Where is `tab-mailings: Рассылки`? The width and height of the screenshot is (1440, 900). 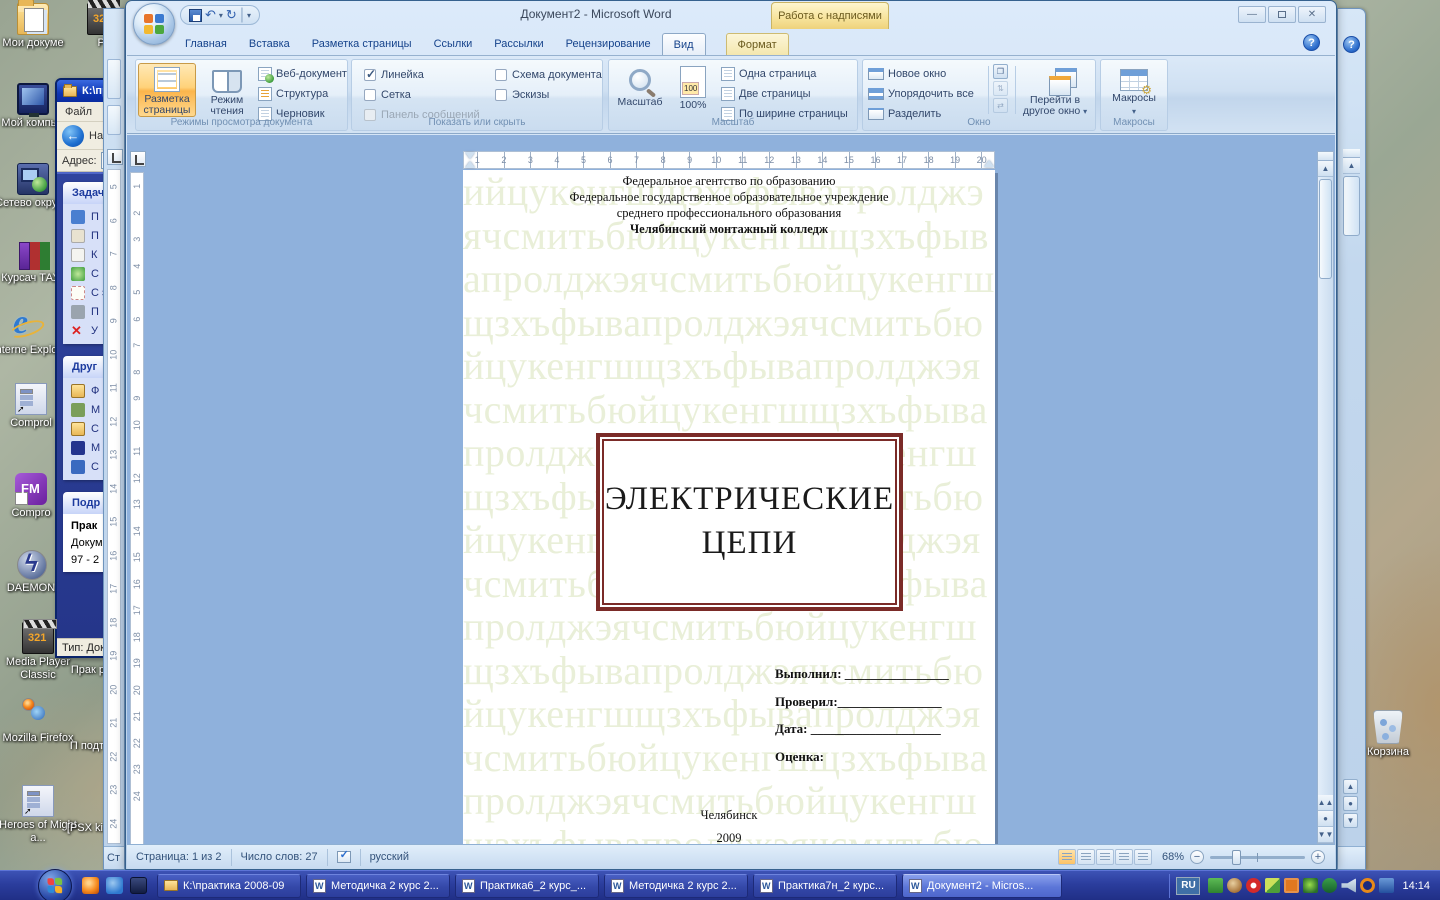
tab-mailings: Рассылки is located at coordinates (518, 44).